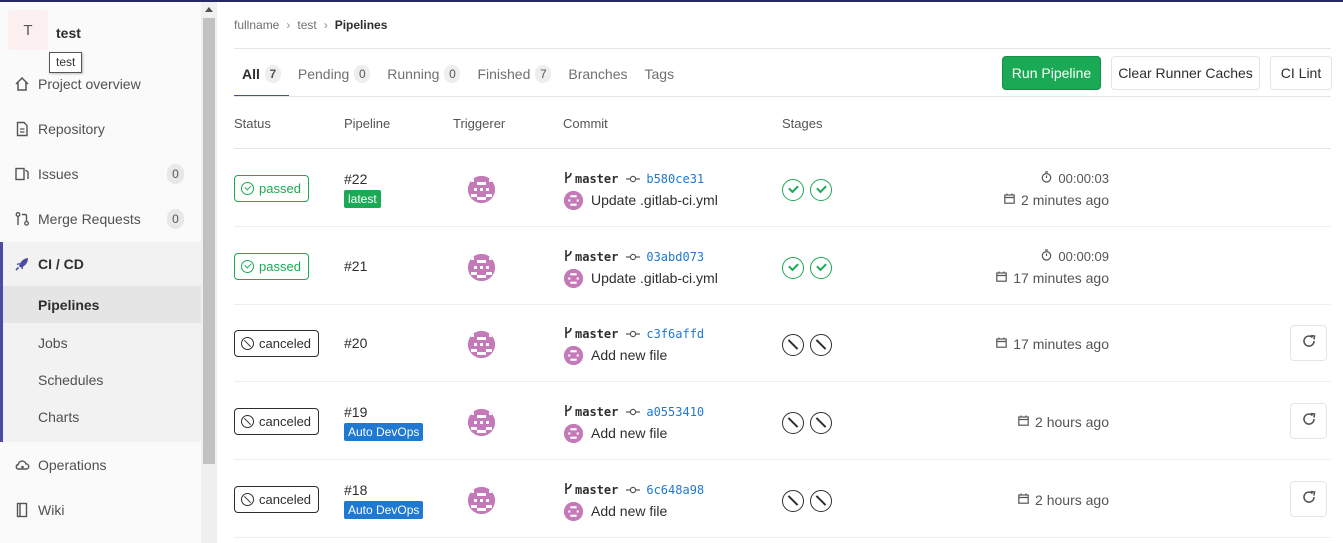 Image resolution: width=1343 pixels, height=543 pixels. Describe the element at coordinates (1063, 422) in the screenshot. I see `pipeline-finished-at: 2 hours ago` at that location.